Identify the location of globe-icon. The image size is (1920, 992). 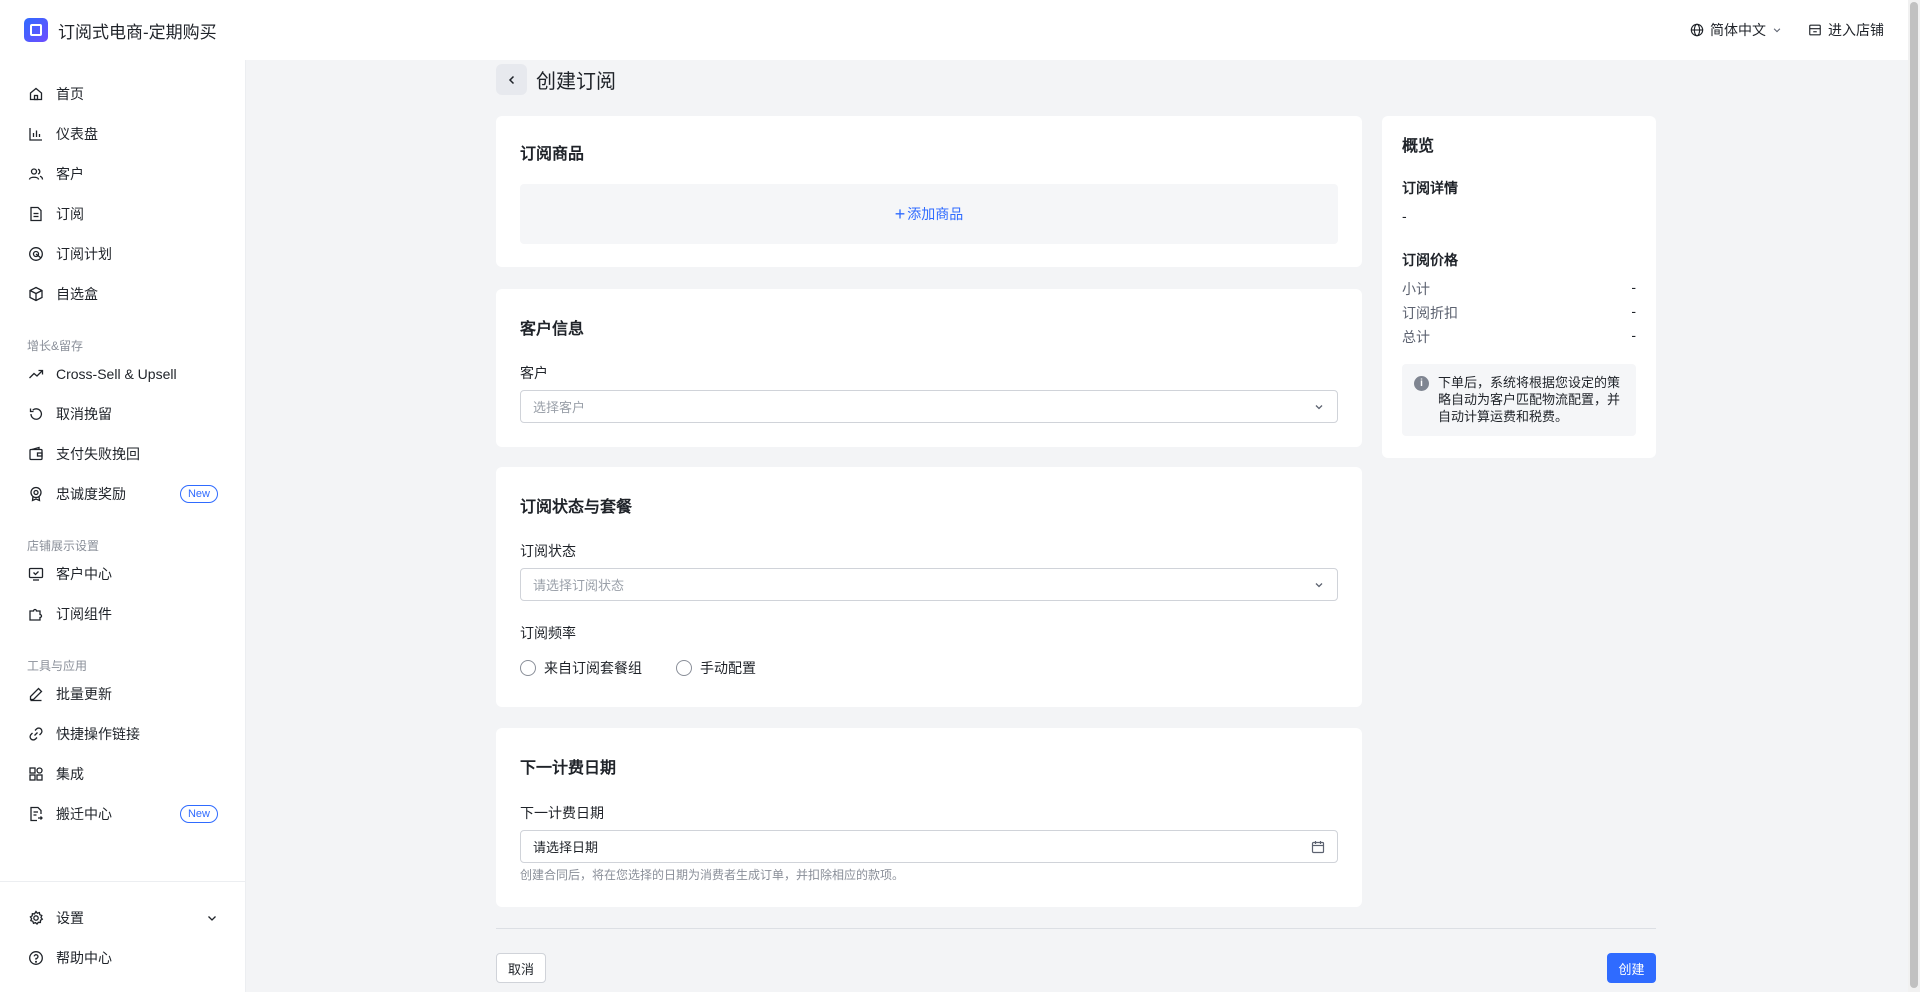
(1697, 30).